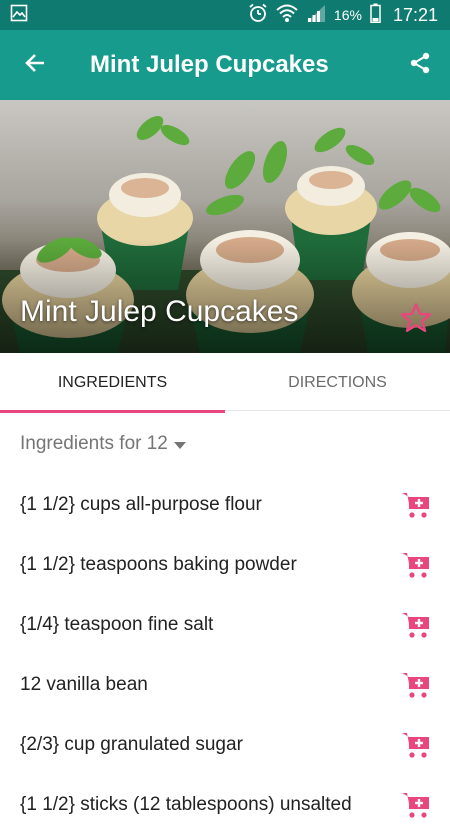  I want to click on ingredient-text: 12 vanilla bean, so click(84, 684).